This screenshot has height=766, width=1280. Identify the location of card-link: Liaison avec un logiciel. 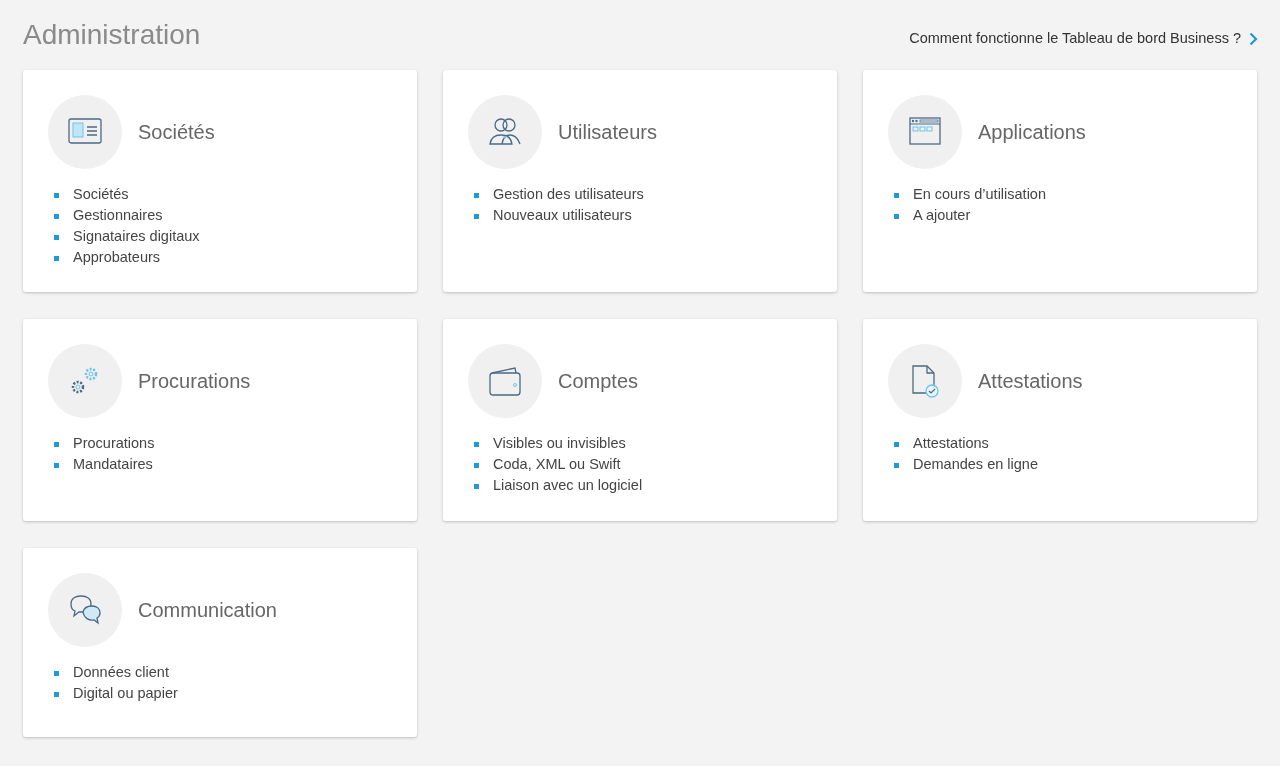
(568, 486).